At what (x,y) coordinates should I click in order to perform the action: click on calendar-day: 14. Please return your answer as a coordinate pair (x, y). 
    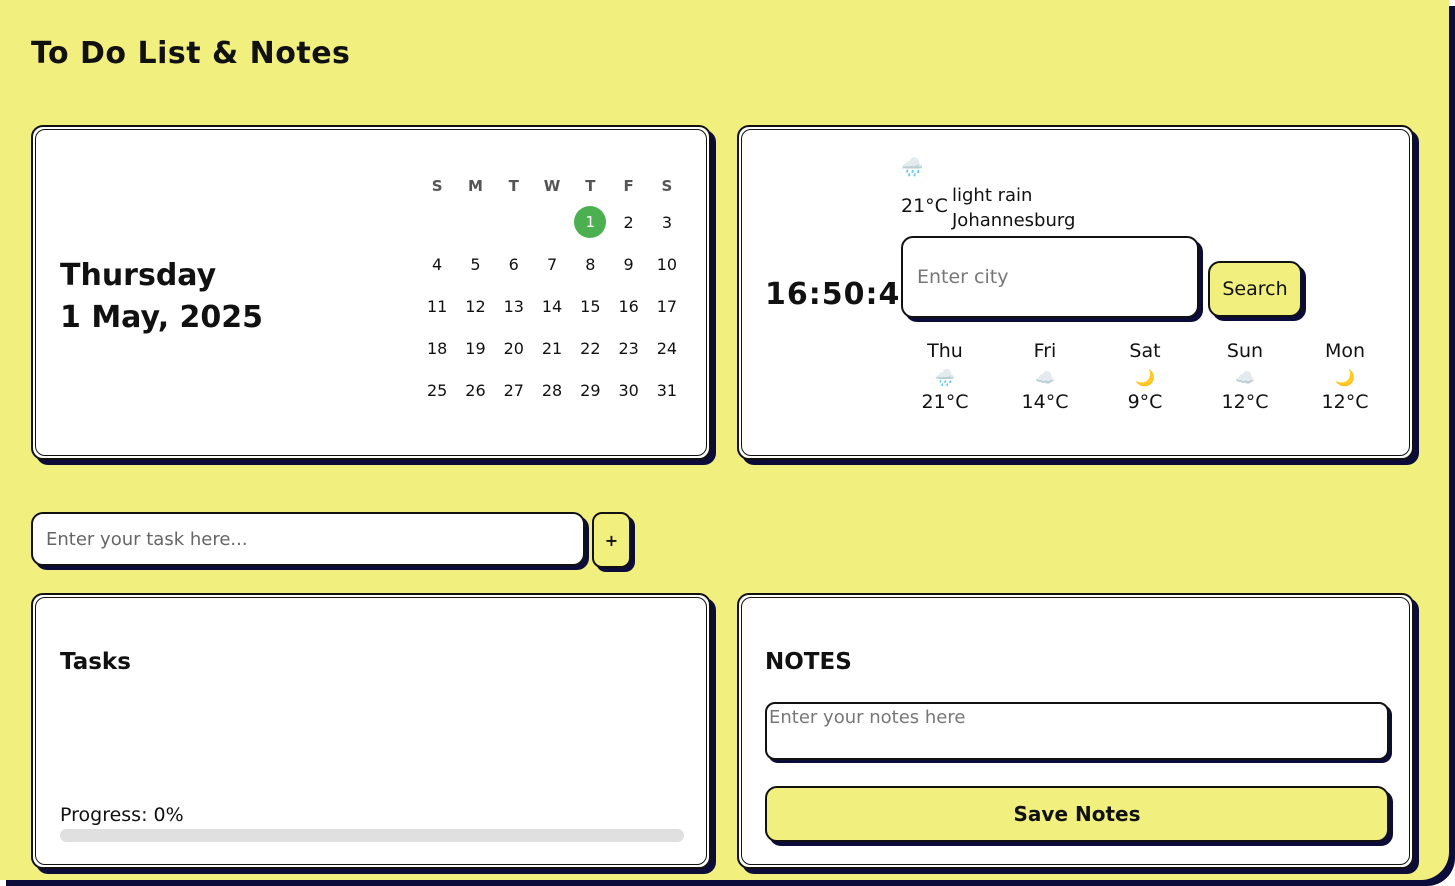
    Looking at the image, I should click on (552, 306).